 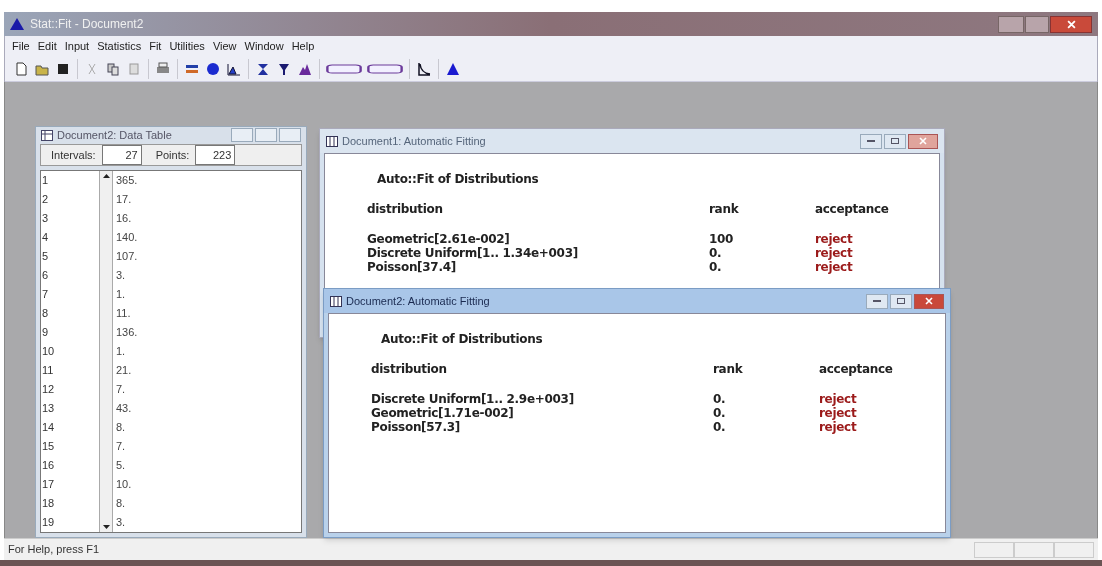 I want to click on row-number: 11, so click(x=48, y=370).